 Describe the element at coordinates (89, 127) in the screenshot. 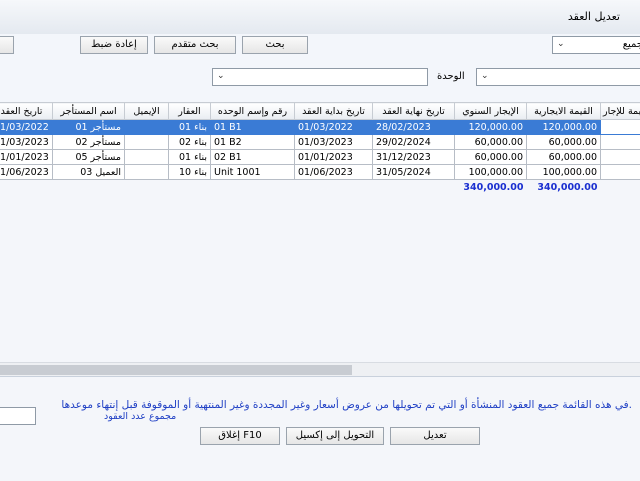

I see `cell-tenant: مستأجر 01` at that location.